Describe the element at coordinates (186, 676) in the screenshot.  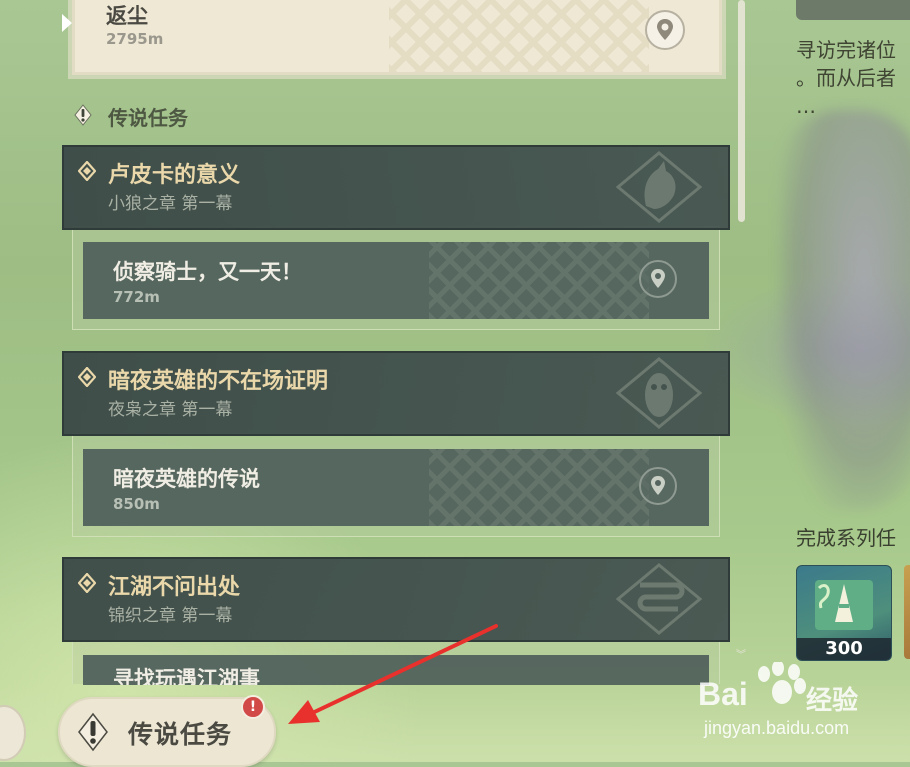
I see `quest-step-title: 寻找玩遇江湖事` at that location.